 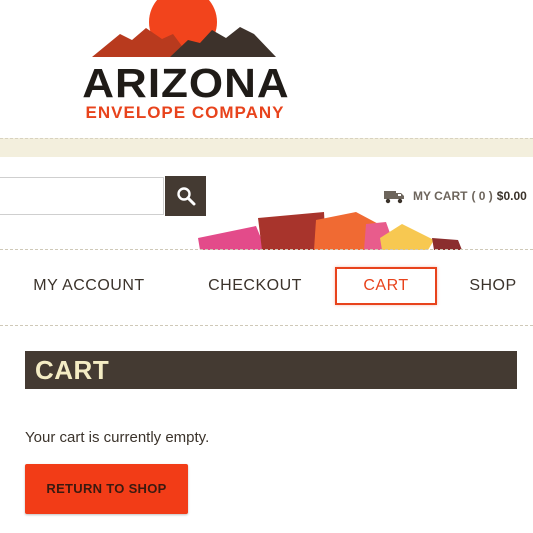 What do you see at coordinates (266, 325) in the screenshot?
I see `nav-bottom-divider` at bounding box center [266, 325].